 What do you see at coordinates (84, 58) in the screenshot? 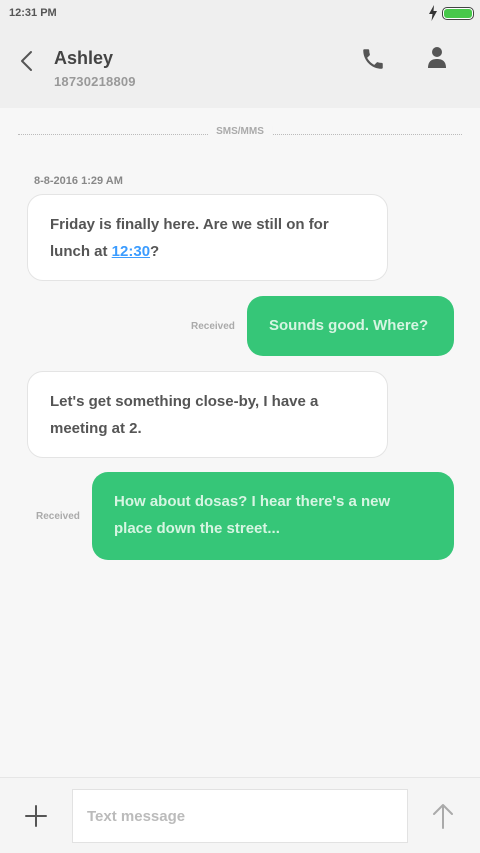
I see `contact-name: Ashley` at bounding box center [84, 58].